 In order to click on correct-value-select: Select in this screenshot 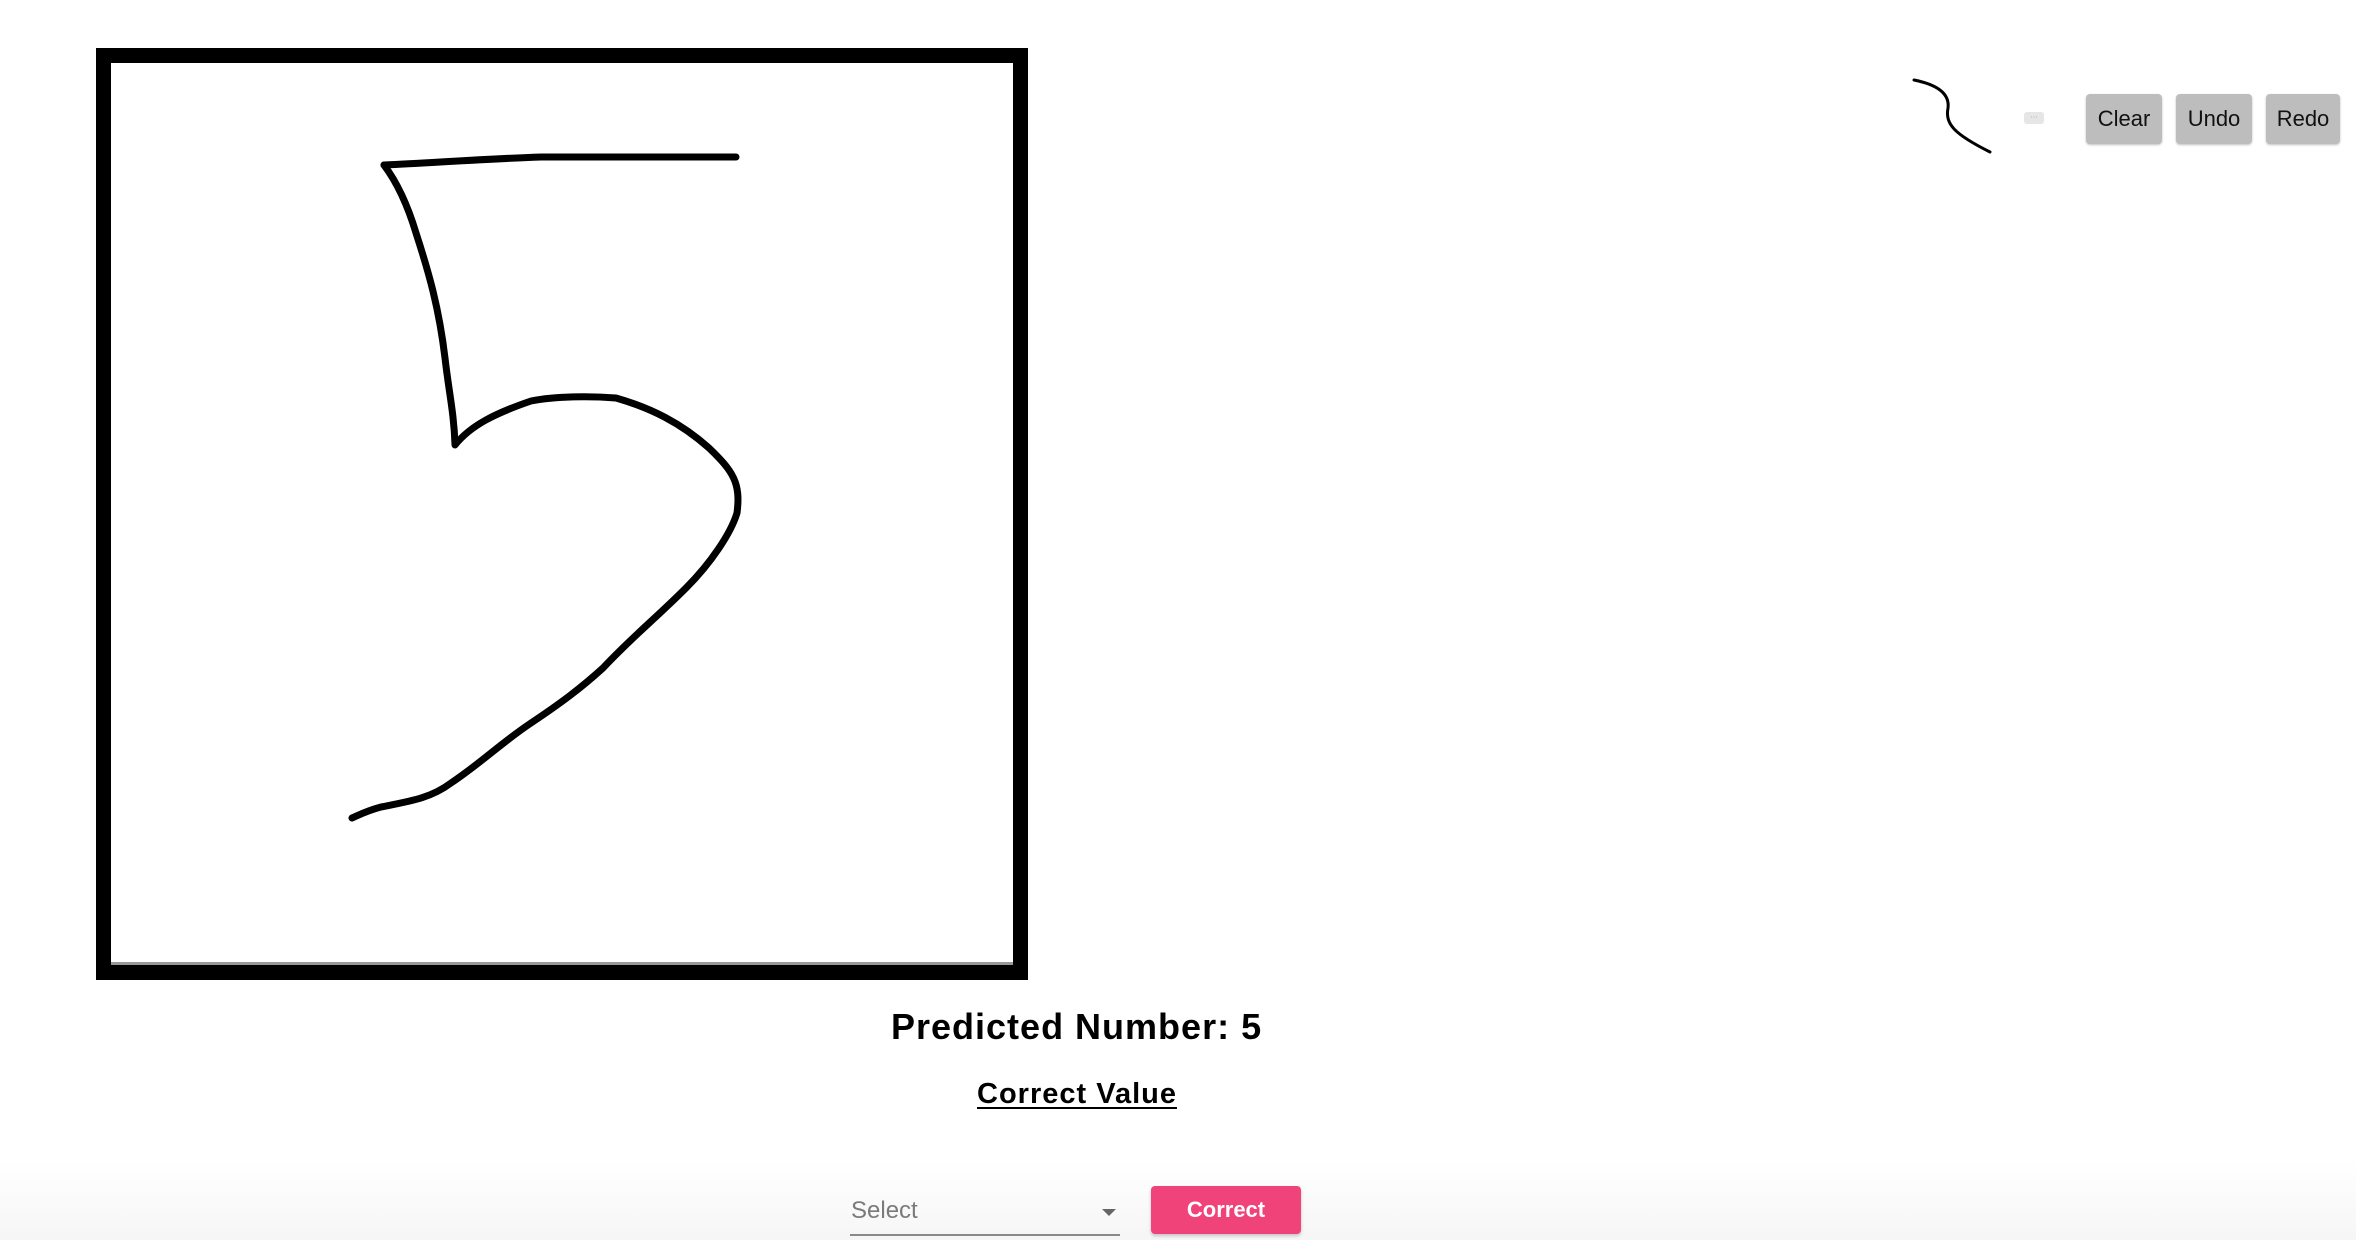, I will do `click(985, 1213)`.